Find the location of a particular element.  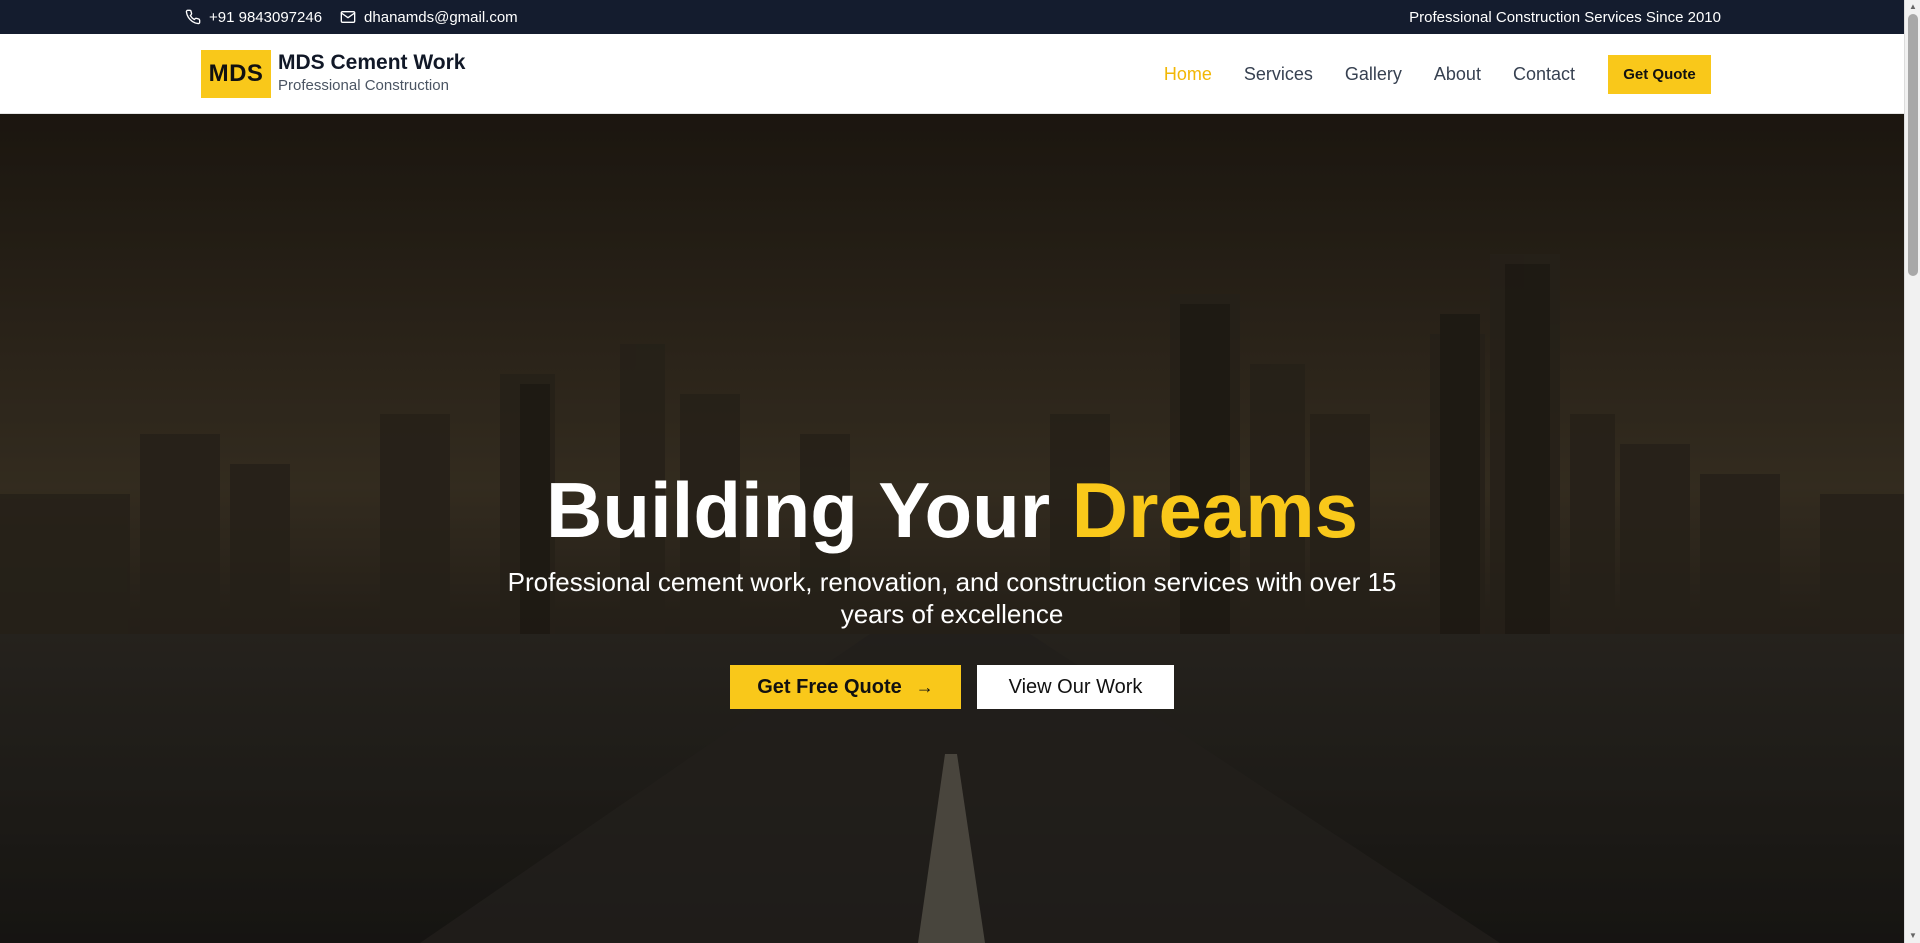

get-quote-button: Get Quote is located at coordinates (1659, 74).